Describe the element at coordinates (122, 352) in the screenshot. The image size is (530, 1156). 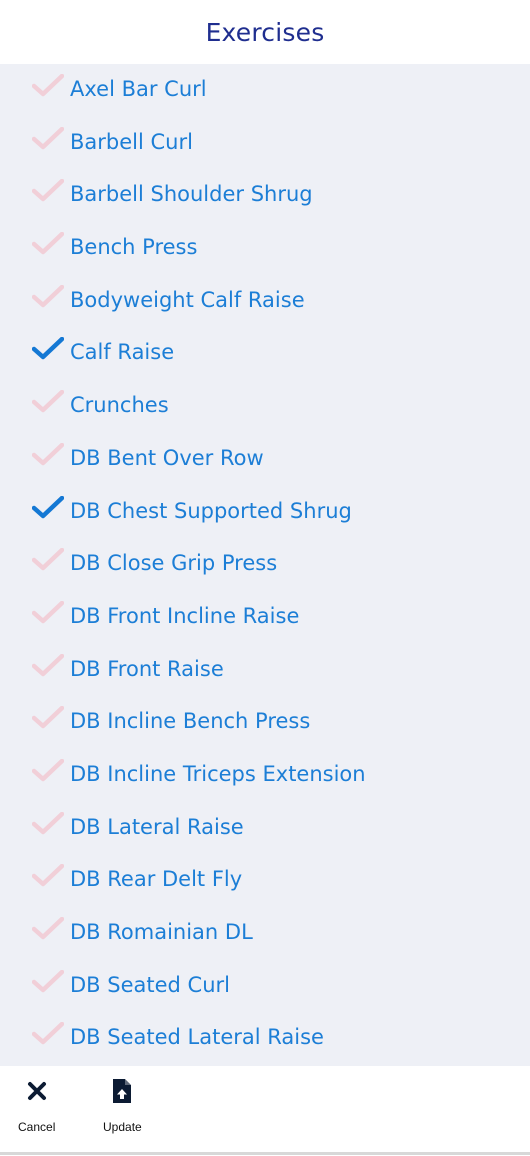
I see `exercise-label: Calf Raise` at that location.